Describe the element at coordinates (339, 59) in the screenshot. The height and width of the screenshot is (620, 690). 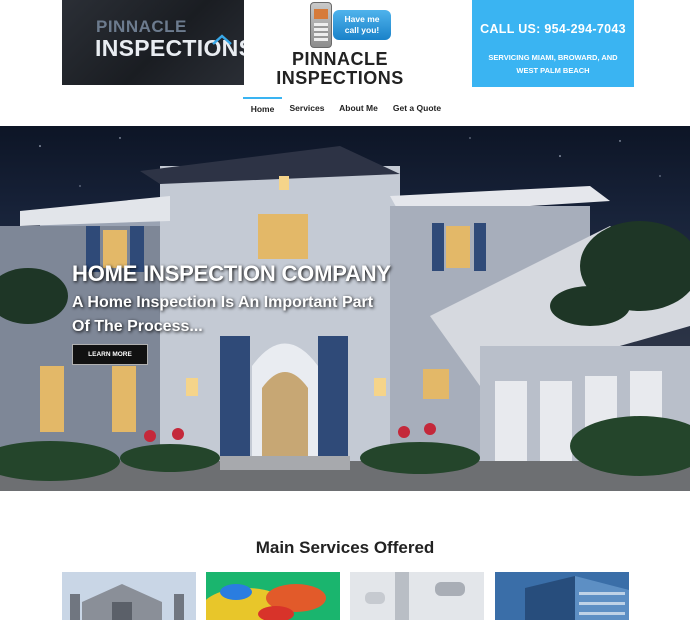
I see `brand-name-line1: PINNACLE` at that location.